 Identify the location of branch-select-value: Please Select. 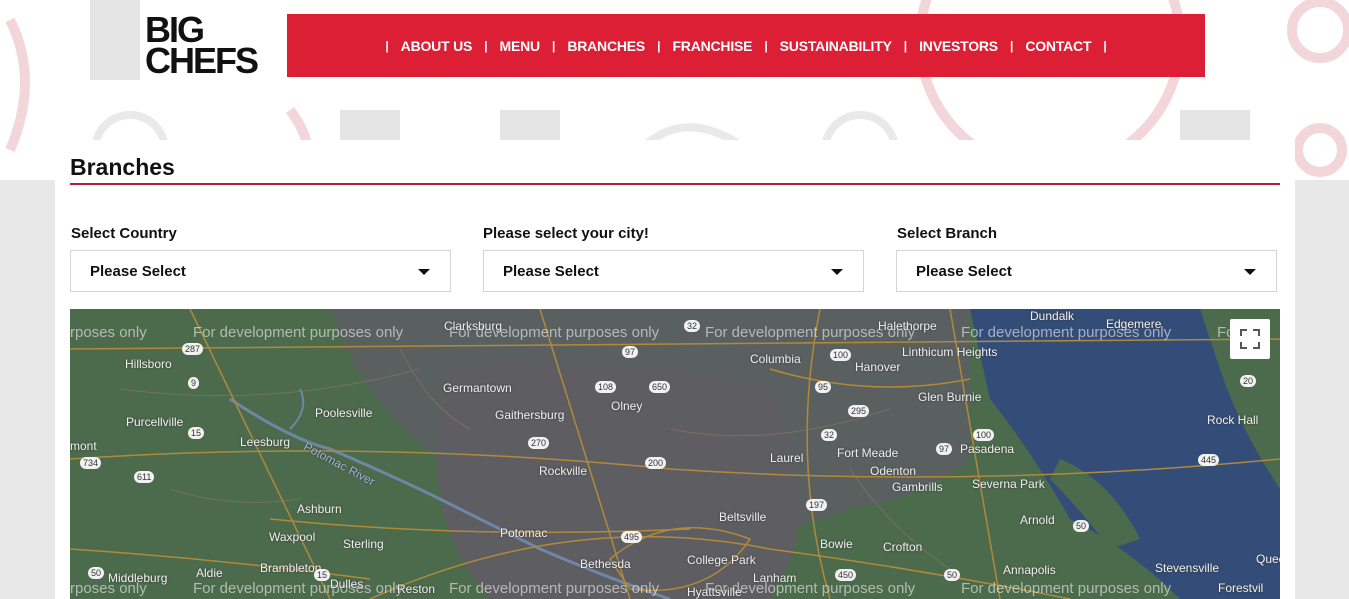
(964, 271).